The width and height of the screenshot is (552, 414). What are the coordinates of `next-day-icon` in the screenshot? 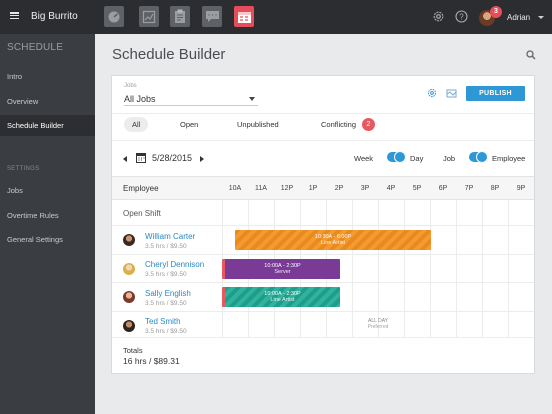 It's located at (202, 159).